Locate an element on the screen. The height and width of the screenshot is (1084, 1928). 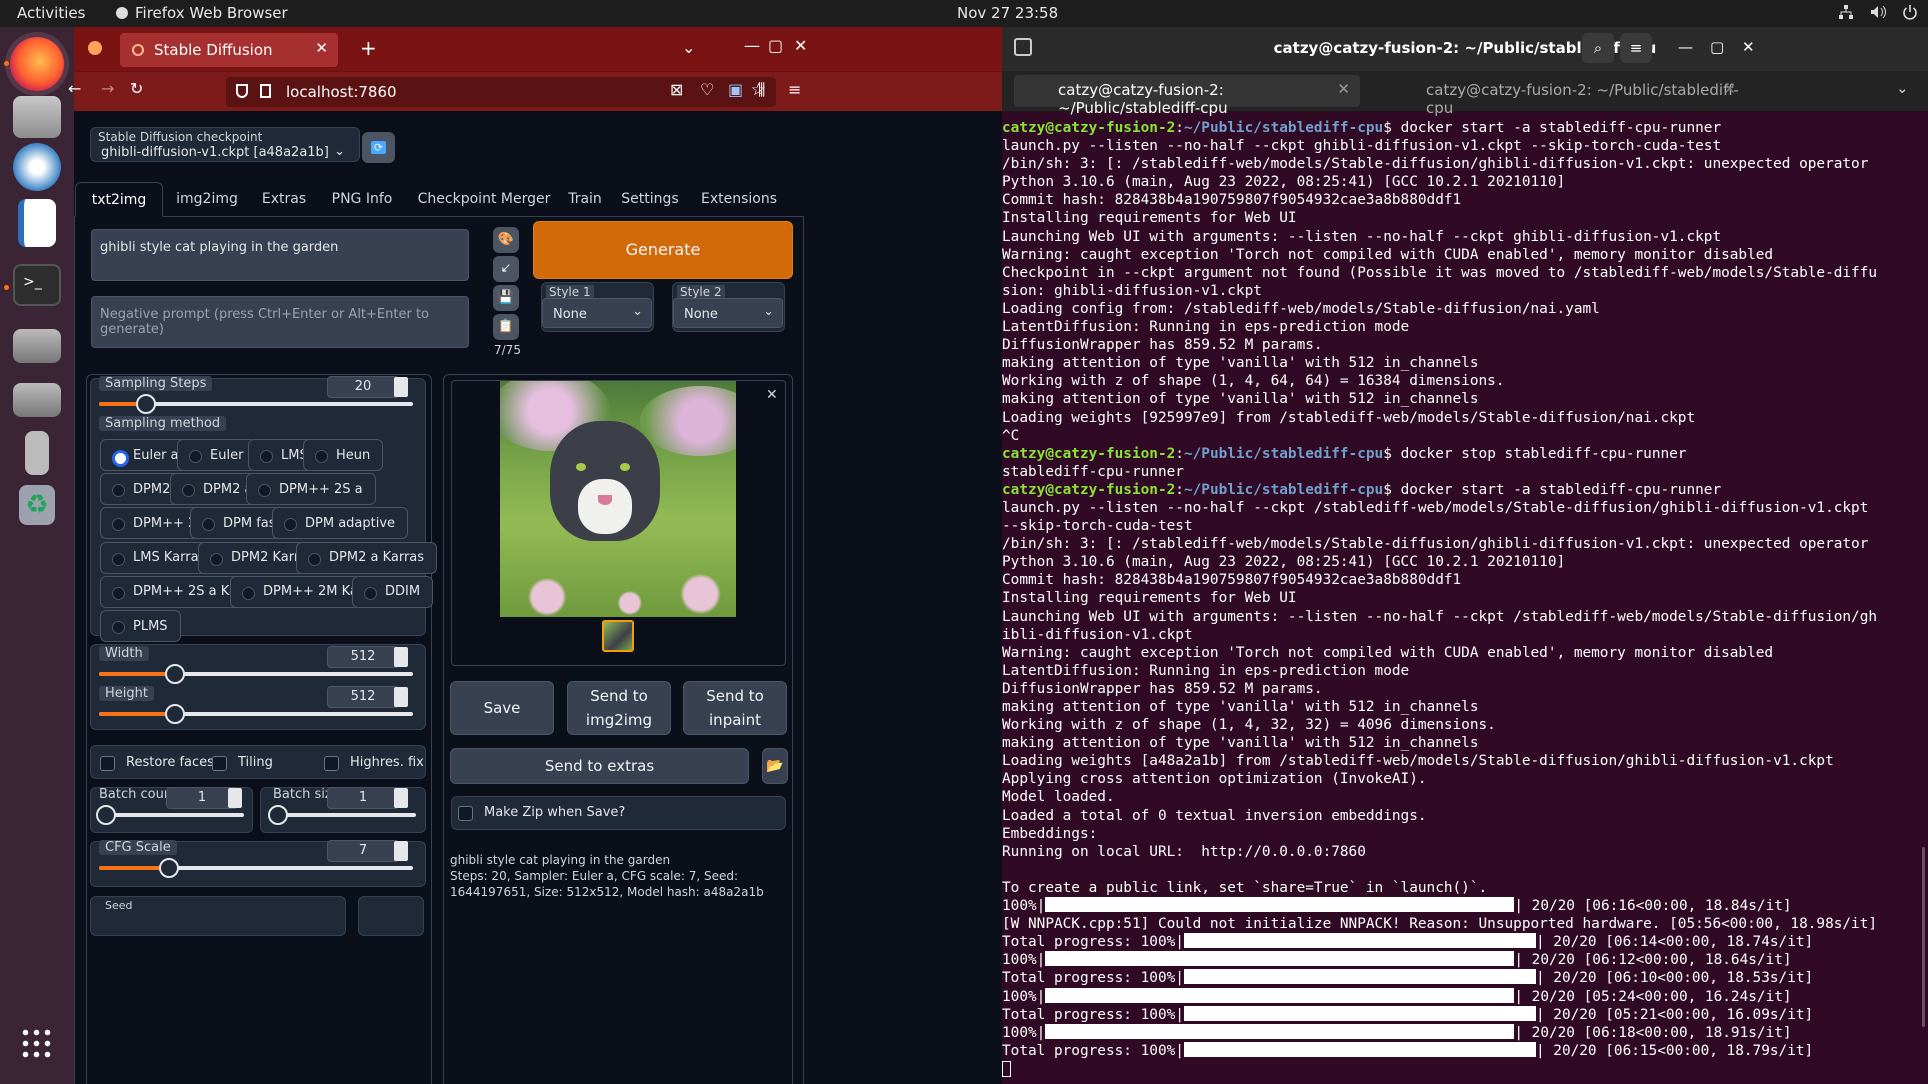
style1-select: None ⌄ is located at coordinates (597, 313).